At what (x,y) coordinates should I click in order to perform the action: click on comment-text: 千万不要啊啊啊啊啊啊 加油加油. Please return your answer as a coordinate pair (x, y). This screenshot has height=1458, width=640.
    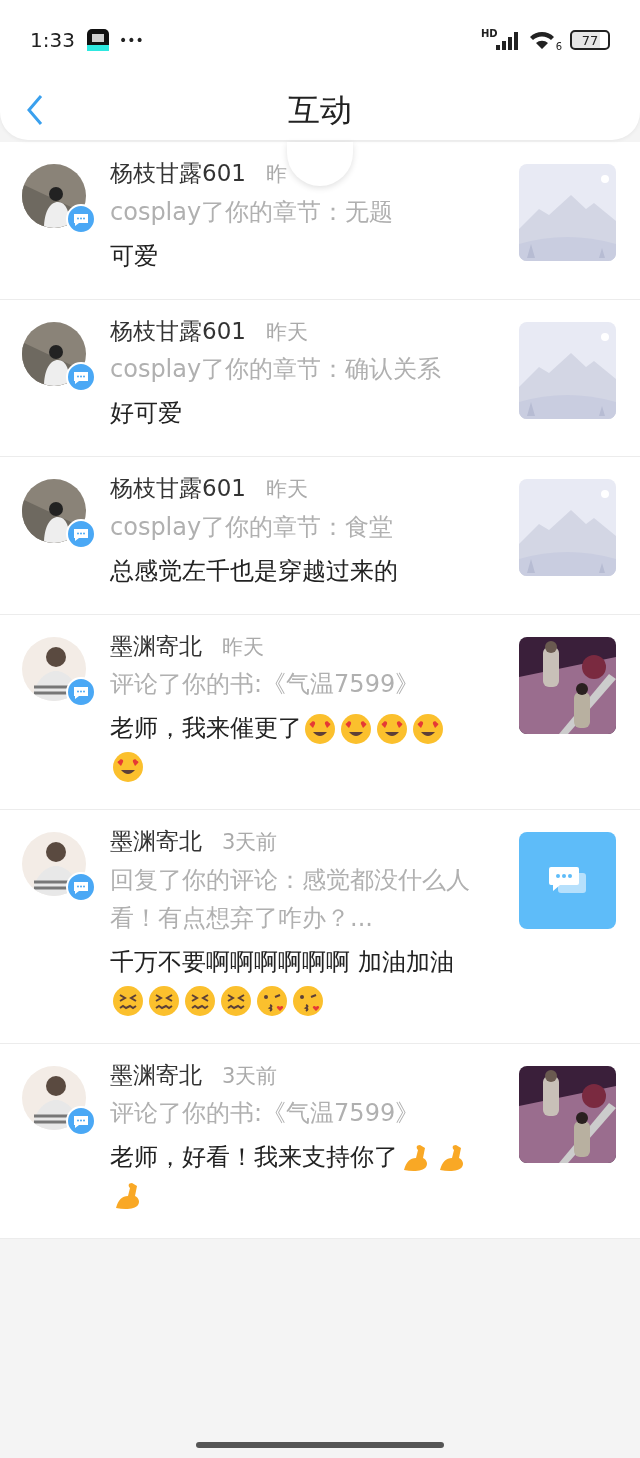
    Looking at the image, I should click on (292, 980).